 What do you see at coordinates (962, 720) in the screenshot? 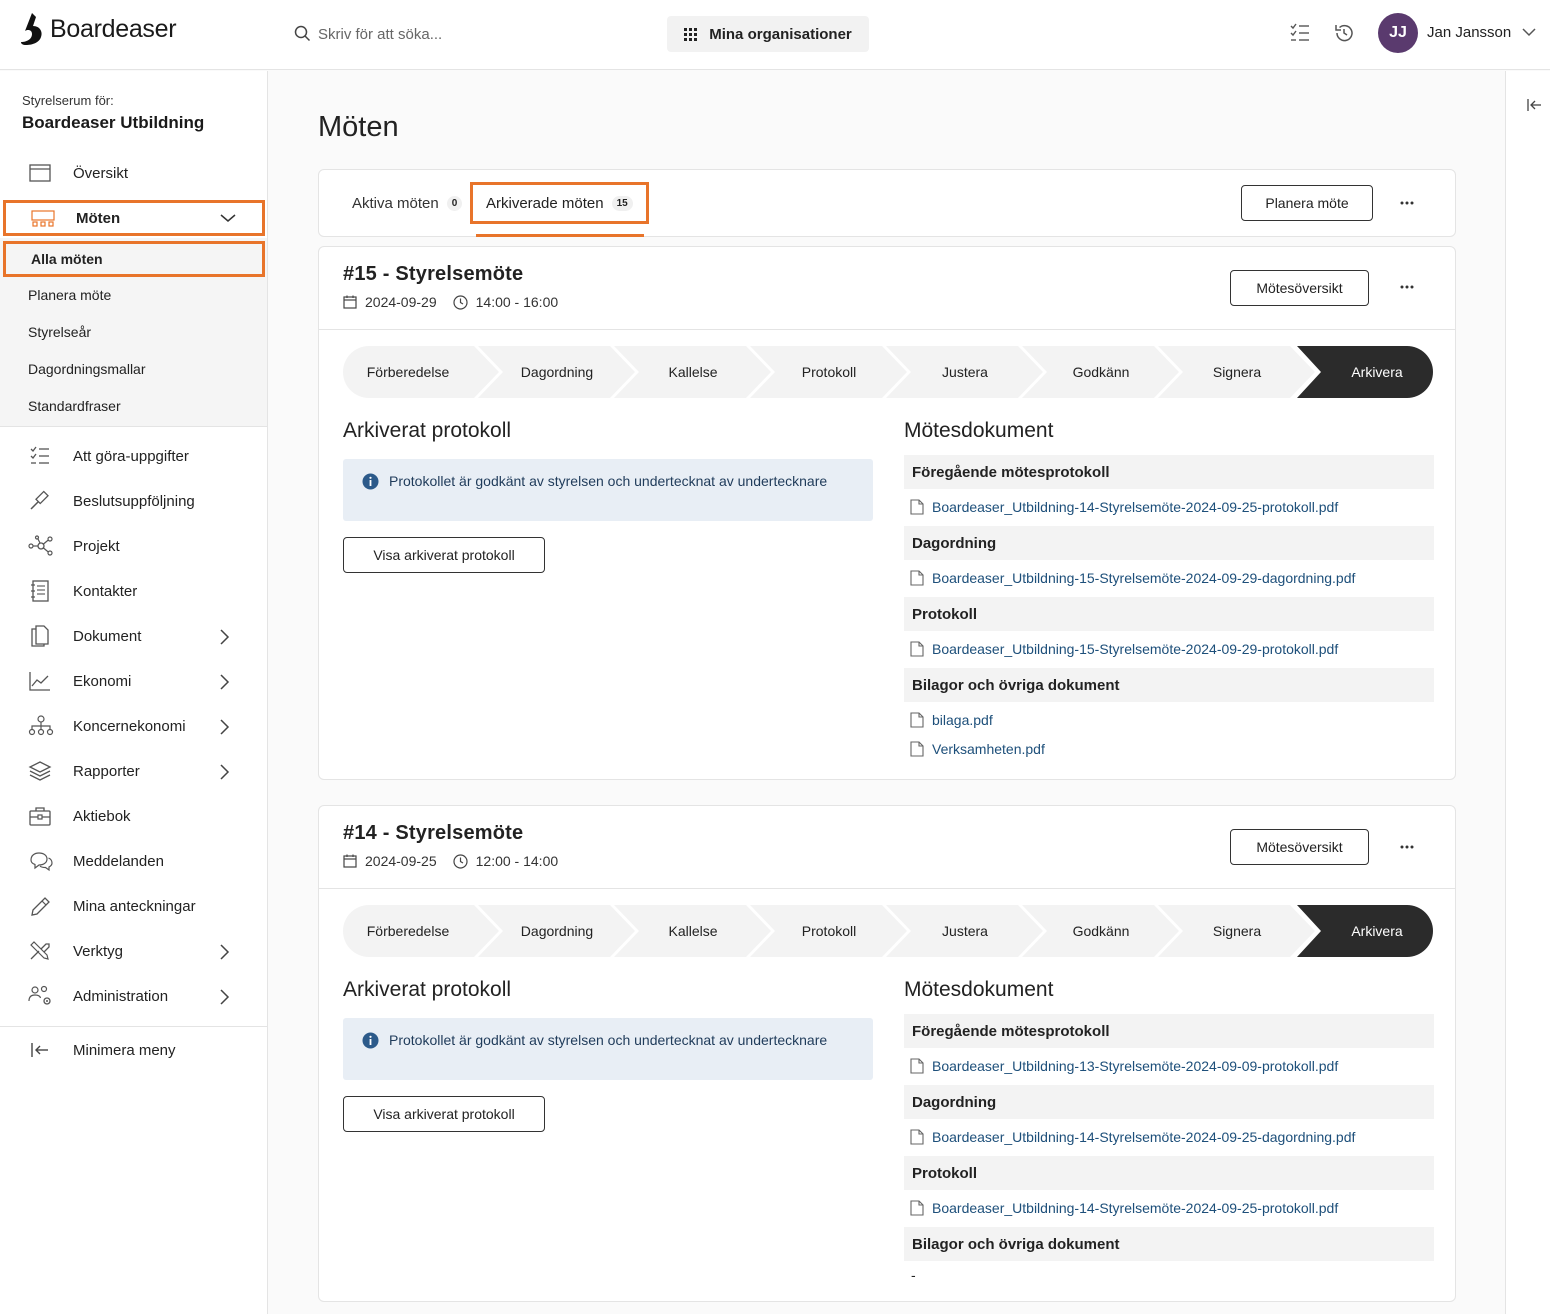
I see `file-name: bilaga.pdf` at bounding box center [962, 720].